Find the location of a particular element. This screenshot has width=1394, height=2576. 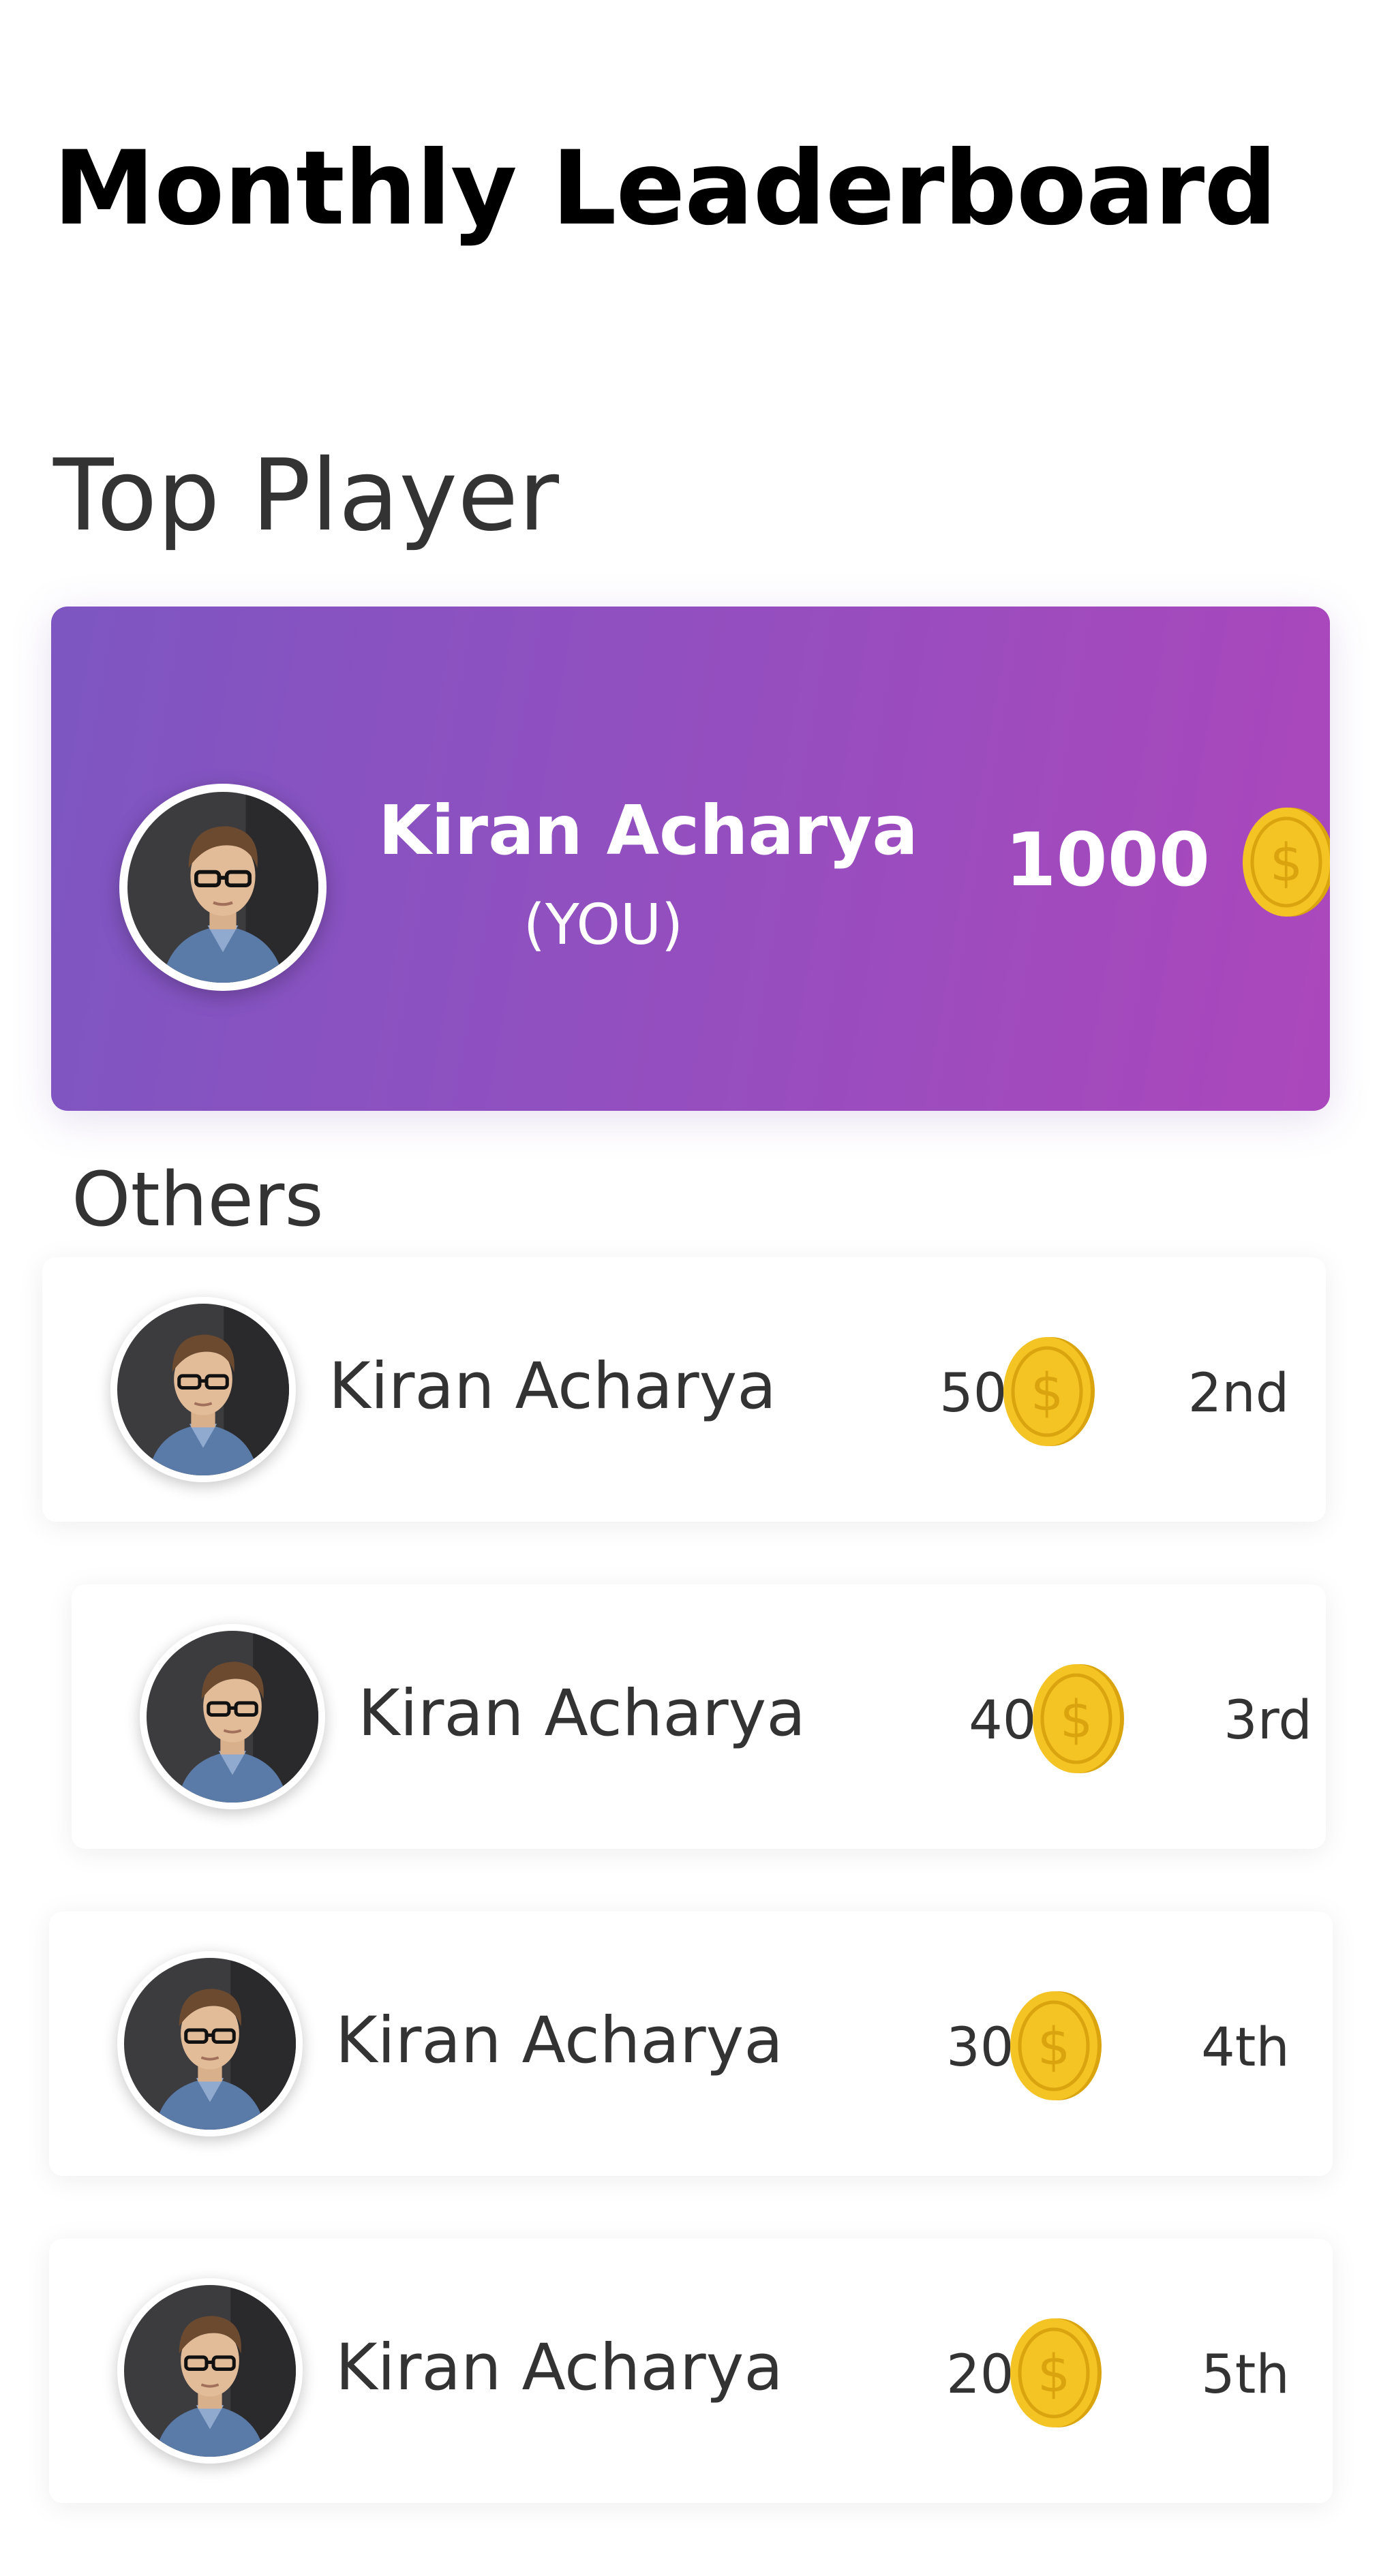

leaderboard-row-4: Kiran Acharya 300 $ 4th is located at coordinates (691, 2044).